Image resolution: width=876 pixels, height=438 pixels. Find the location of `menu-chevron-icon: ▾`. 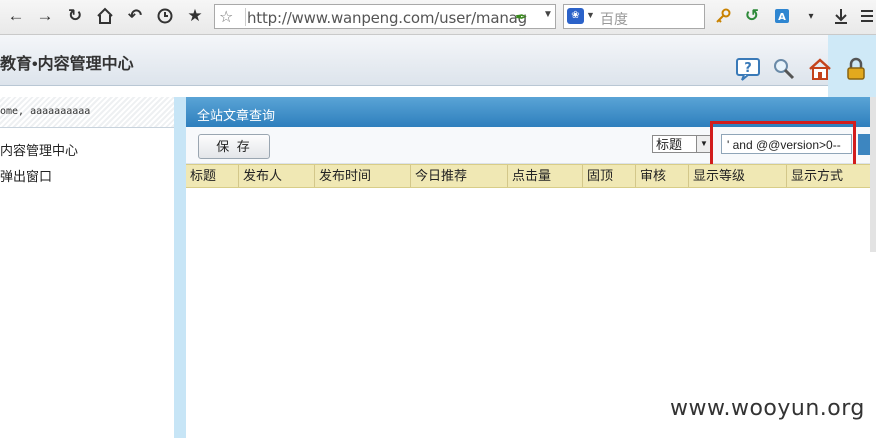

menu-chevron-icon: ▾ is located at coordinates (811, 16).